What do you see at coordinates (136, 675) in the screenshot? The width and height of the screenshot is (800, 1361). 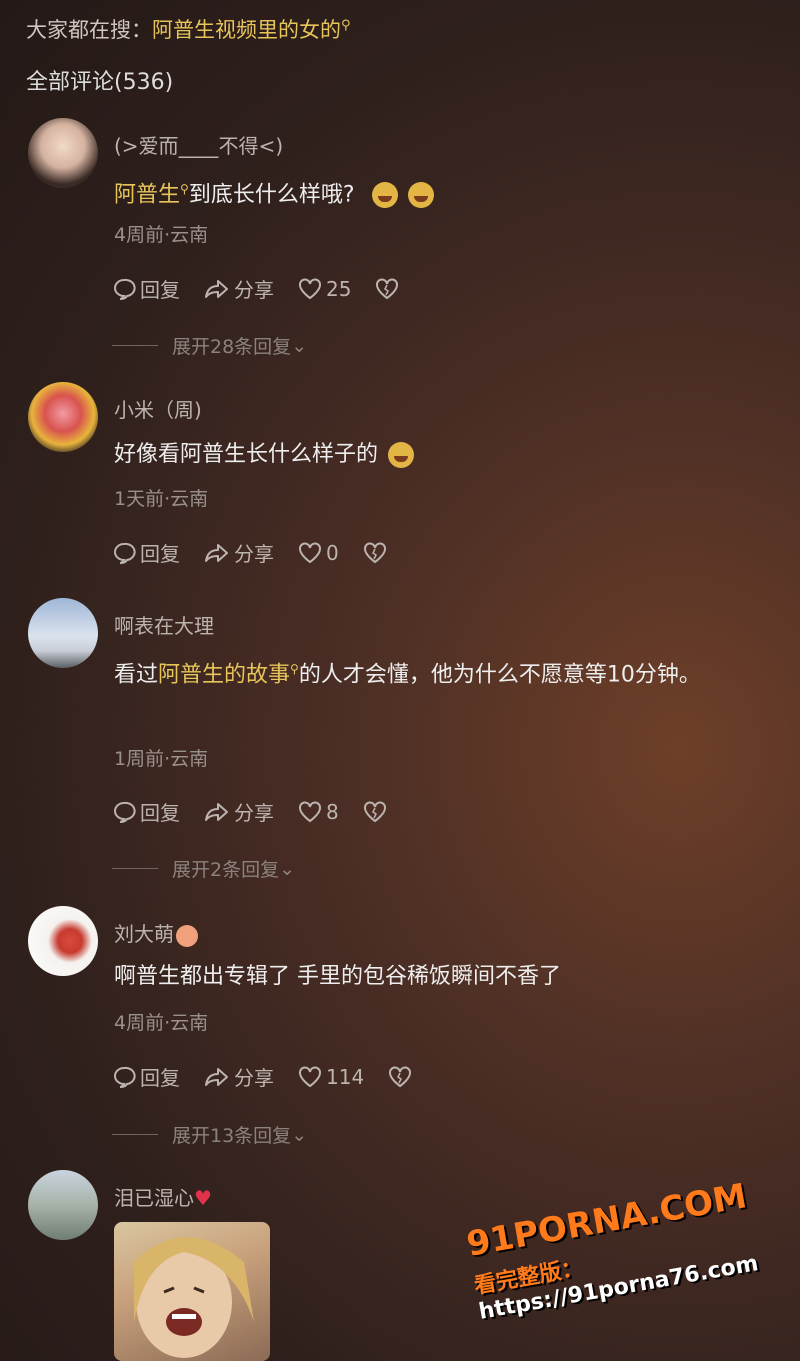 I see `comment-text-pre: 看过` at bounding box center [136, 675].